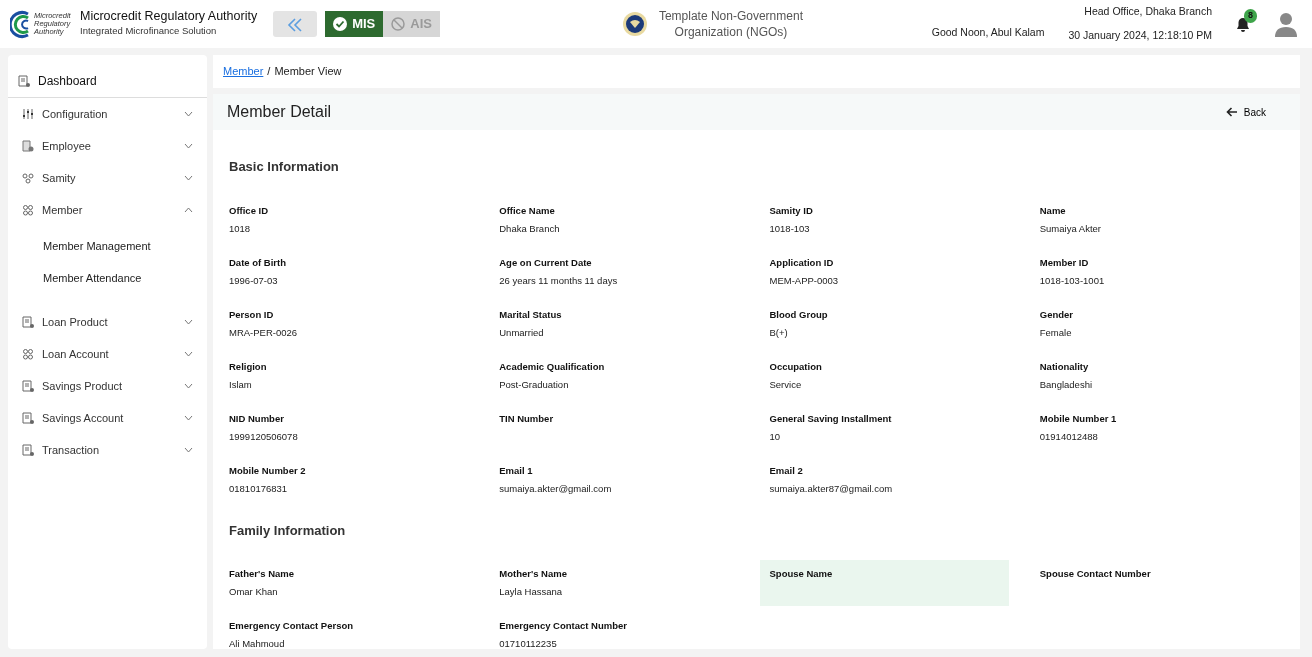 The image size is (1312, 657). I want to click on field-label: Gender, so click(1056, 314).